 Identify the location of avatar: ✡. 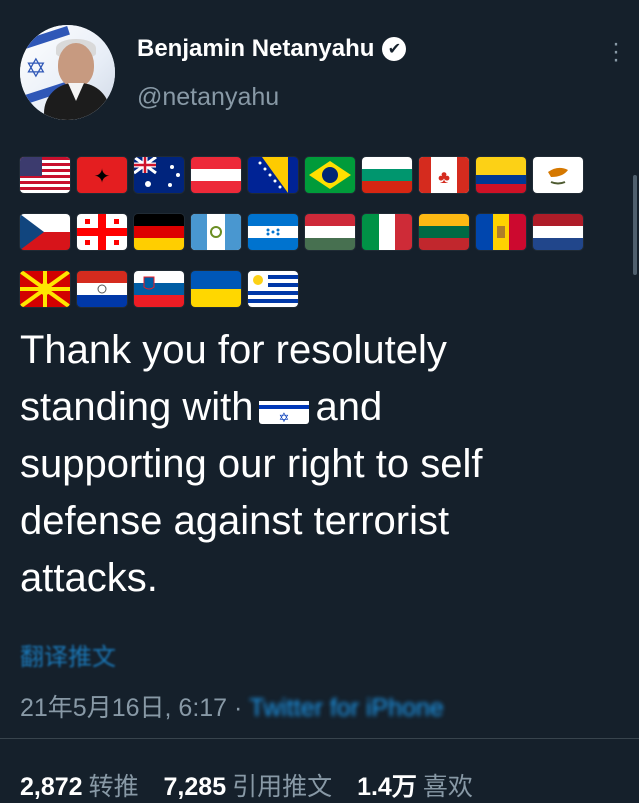
(67, 72).